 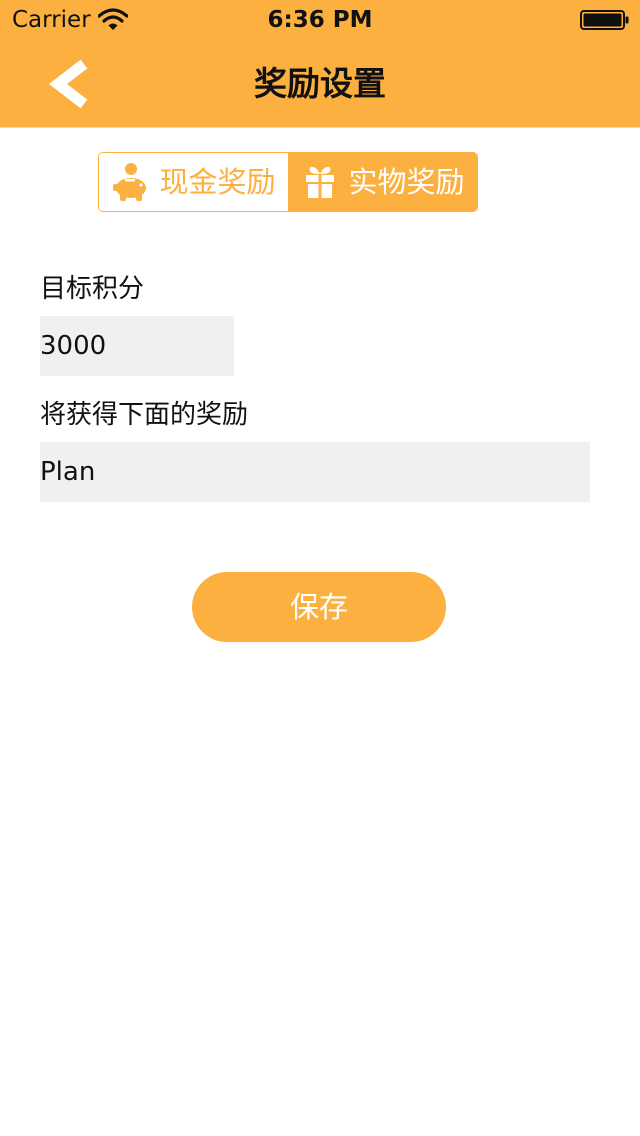 I want to click on status-time: 6:36 PM, so click(x=320, y=20).